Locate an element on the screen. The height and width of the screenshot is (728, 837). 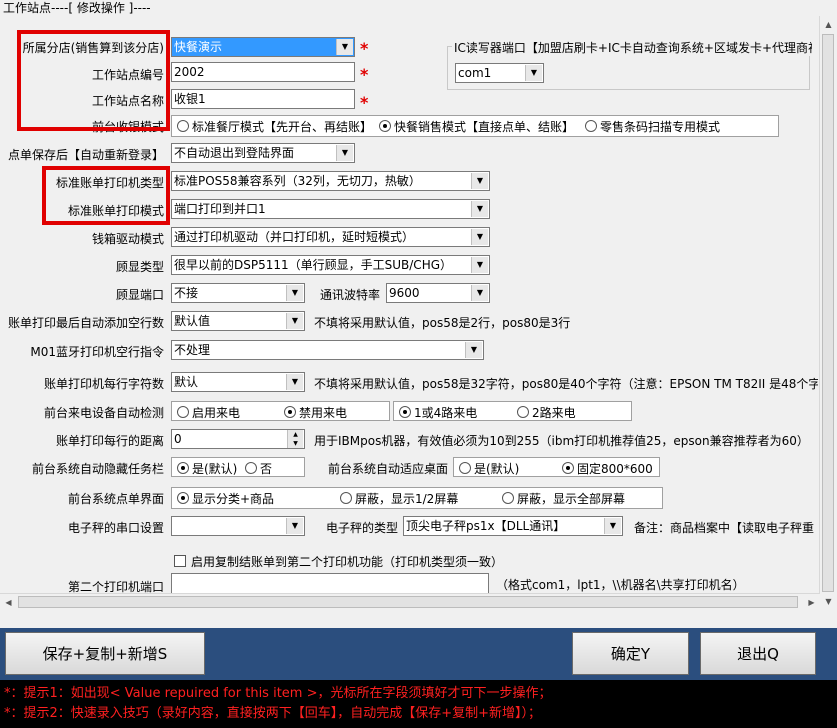
cashbox-value: 通过打印机驱动（并口打印机，延时短模式） is located at coordinates (294, 237).